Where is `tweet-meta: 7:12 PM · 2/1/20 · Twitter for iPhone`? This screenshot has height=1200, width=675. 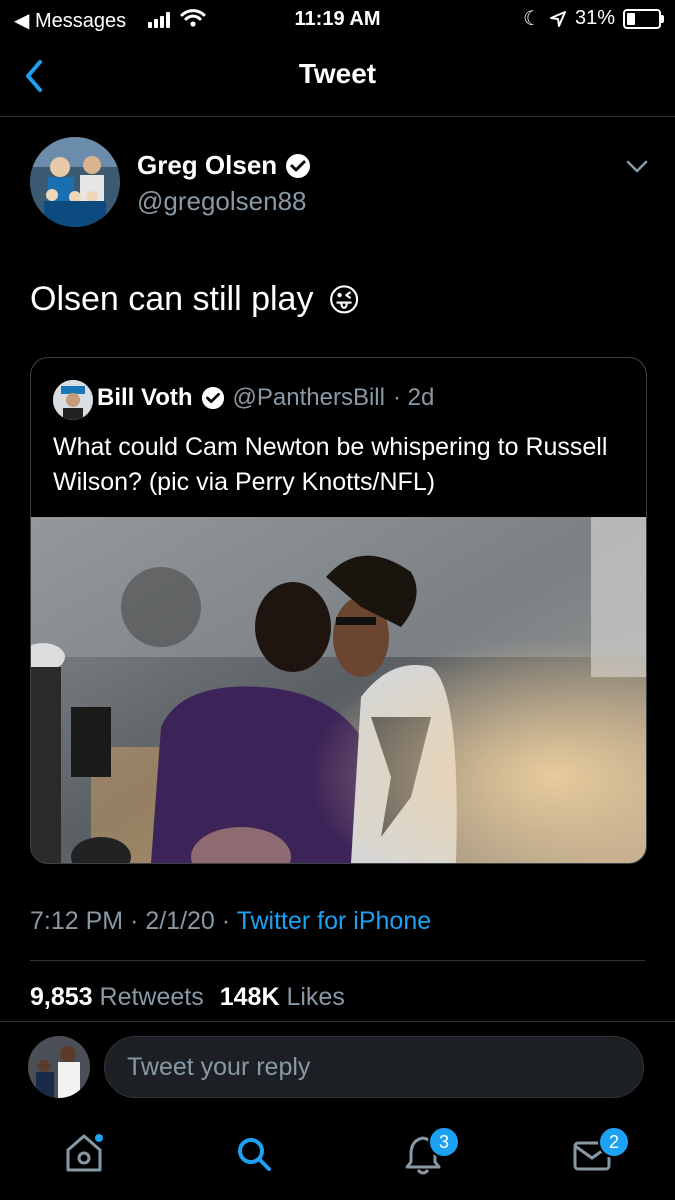
tweet-meta: 7:12 PM · 2/1/20 · Twitter for iPhone is located at coordinates (230, 921).